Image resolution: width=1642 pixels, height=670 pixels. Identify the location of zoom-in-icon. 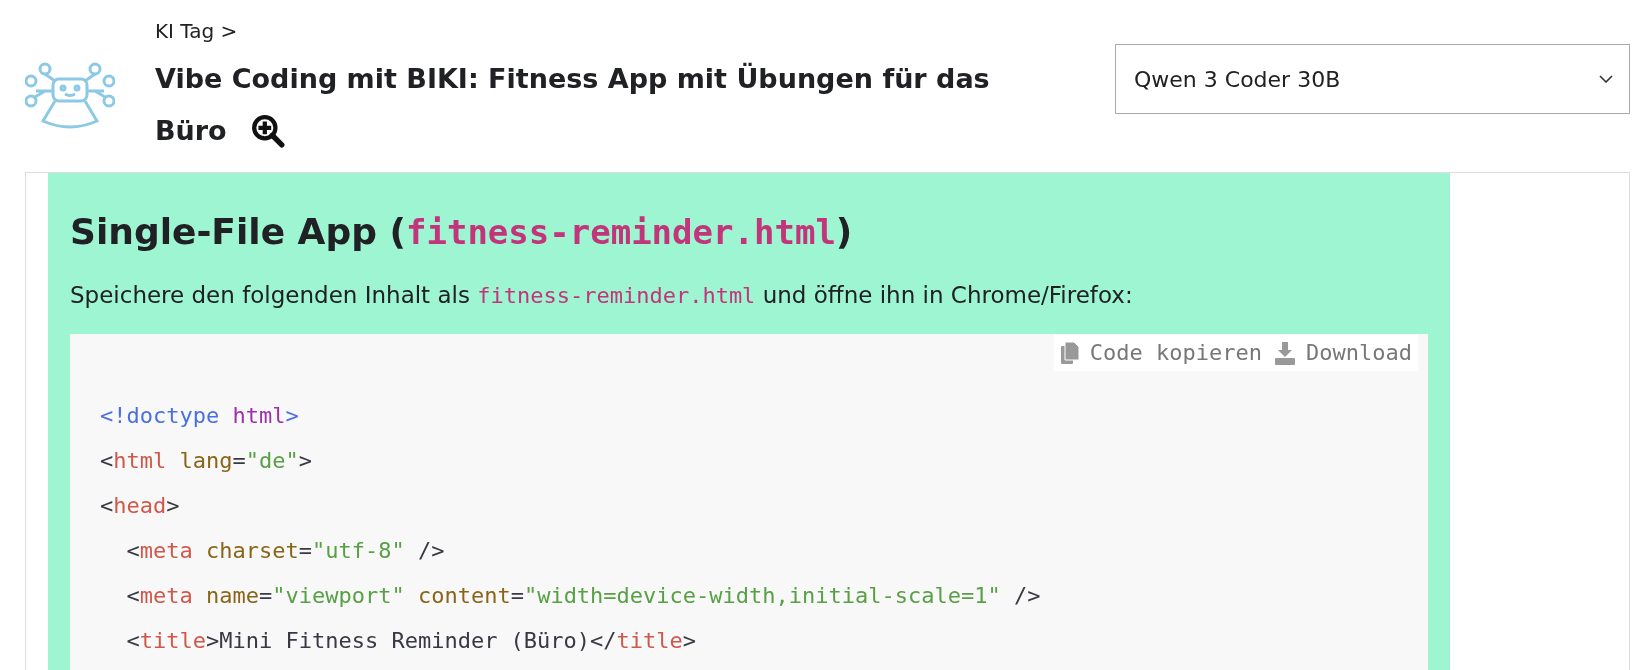
(267, 131).